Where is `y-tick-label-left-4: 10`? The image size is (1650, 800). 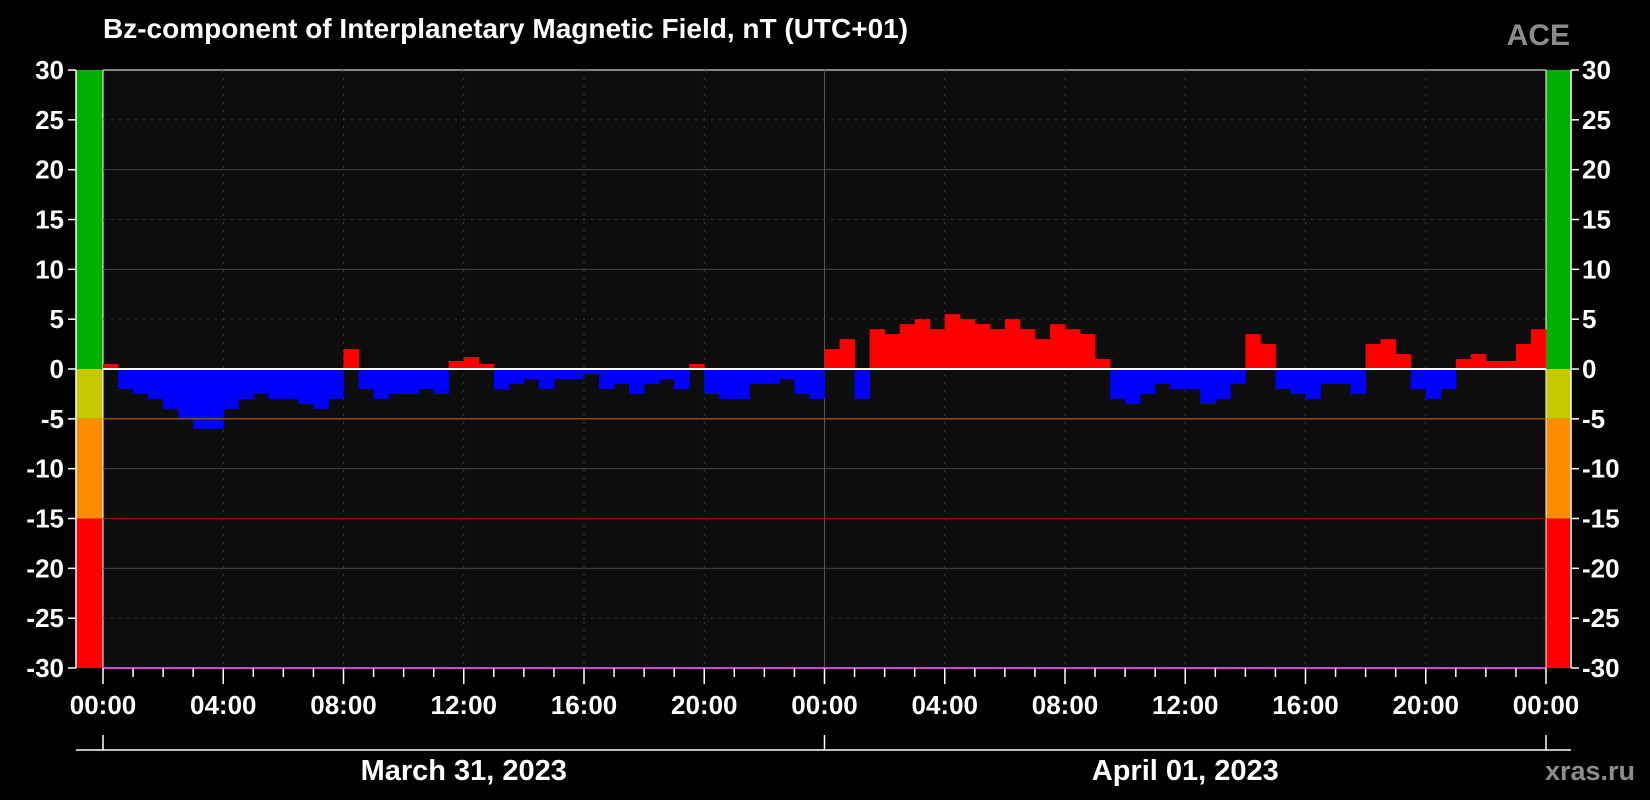 y-tick-label-left-4: 10 is located at coordinates (49, 269).